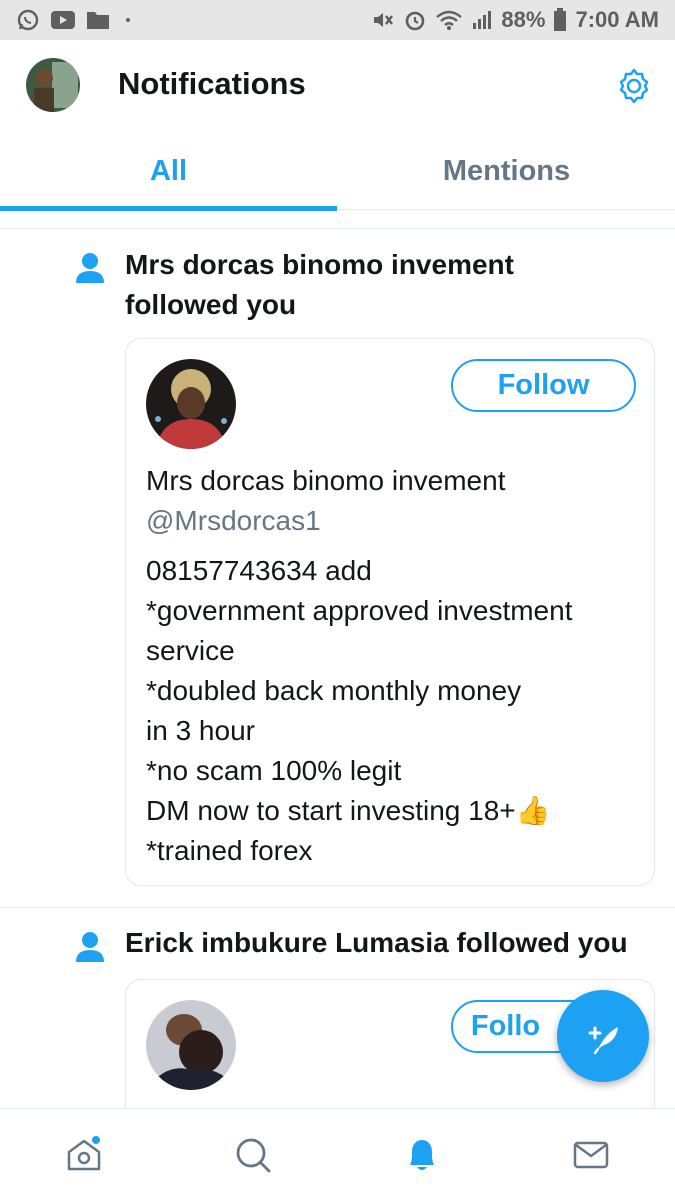 This screenshot has width=675, height=1200. I want to click on alarm-icon, so click(415, 21).